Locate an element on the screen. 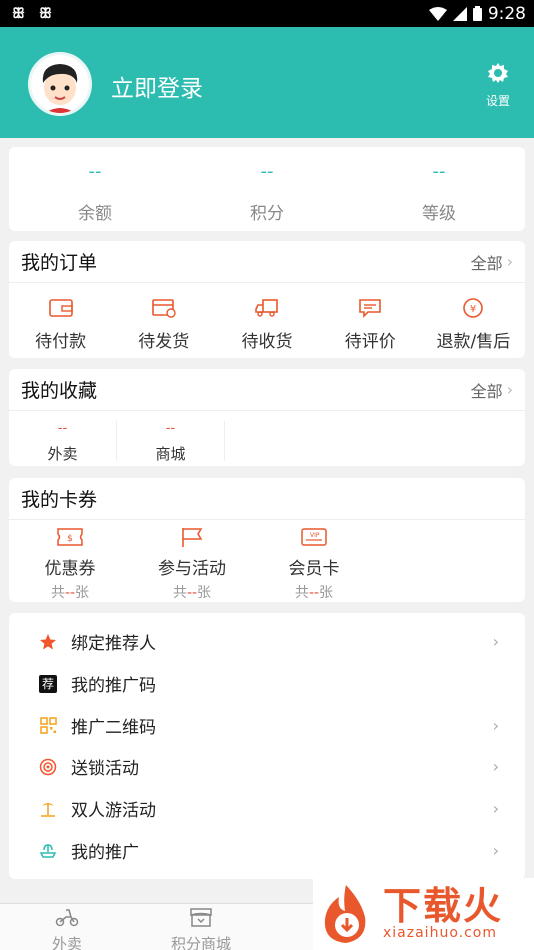  nav-takeout: 外卖 is located at coordinates (67, 927).